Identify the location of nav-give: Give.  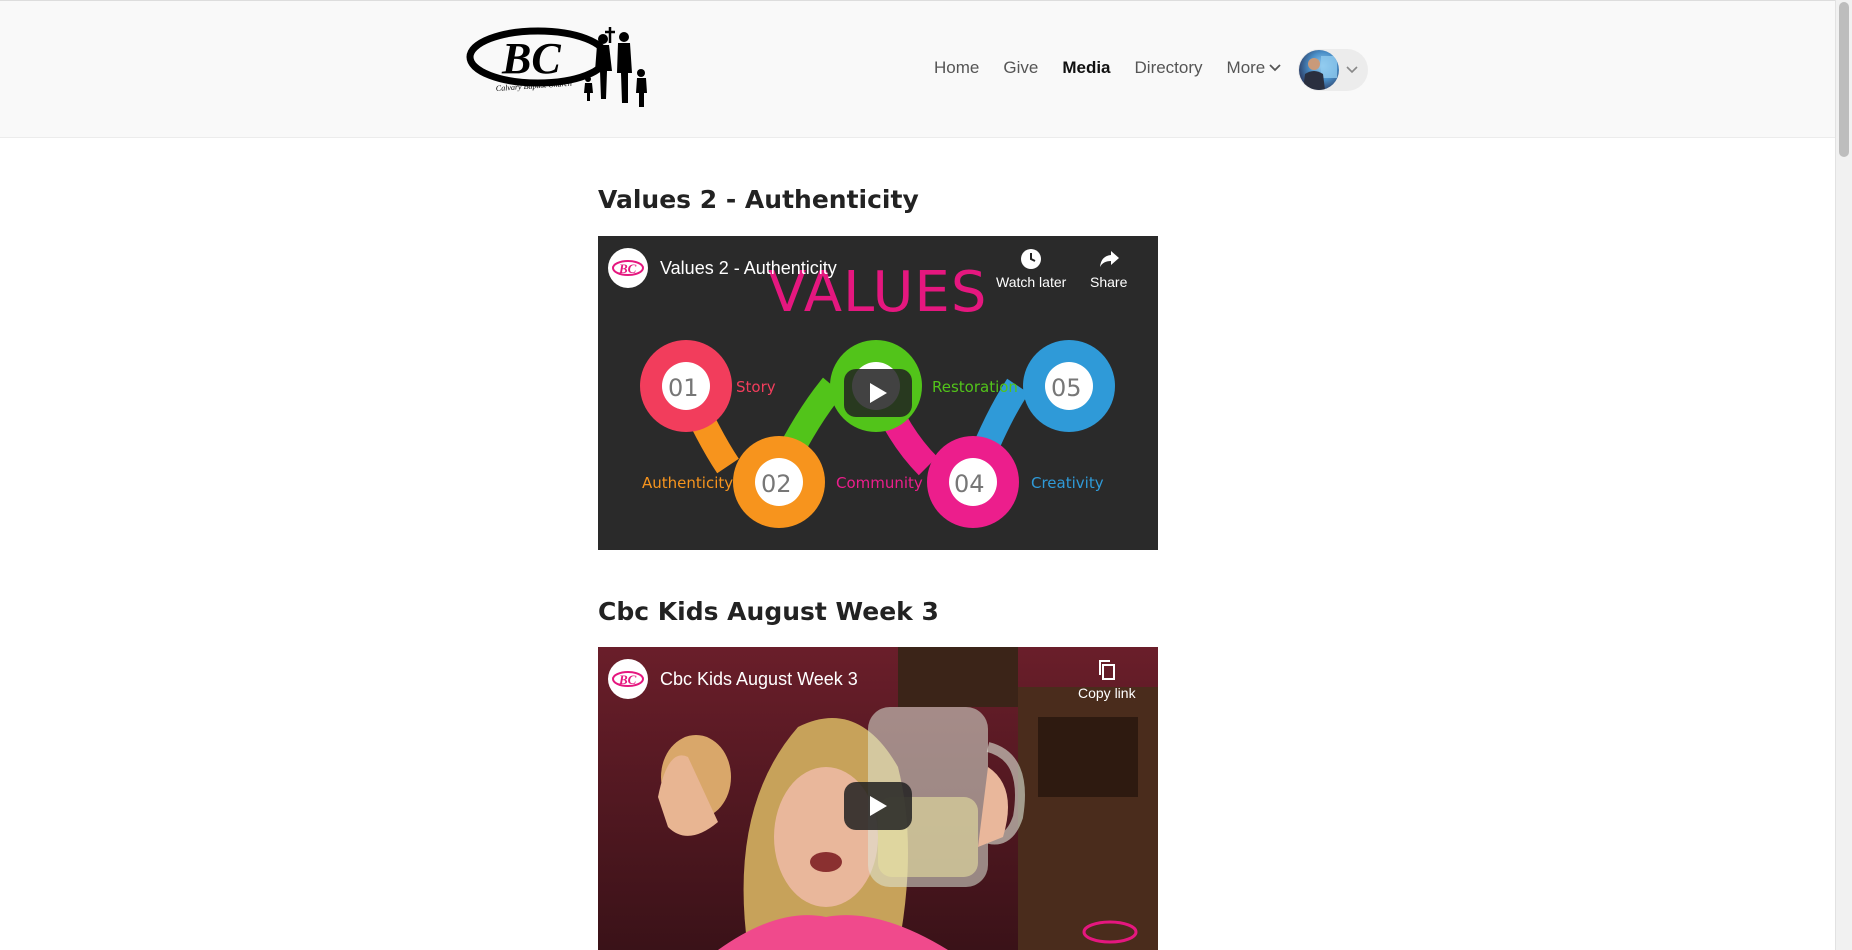
(1020, 68).